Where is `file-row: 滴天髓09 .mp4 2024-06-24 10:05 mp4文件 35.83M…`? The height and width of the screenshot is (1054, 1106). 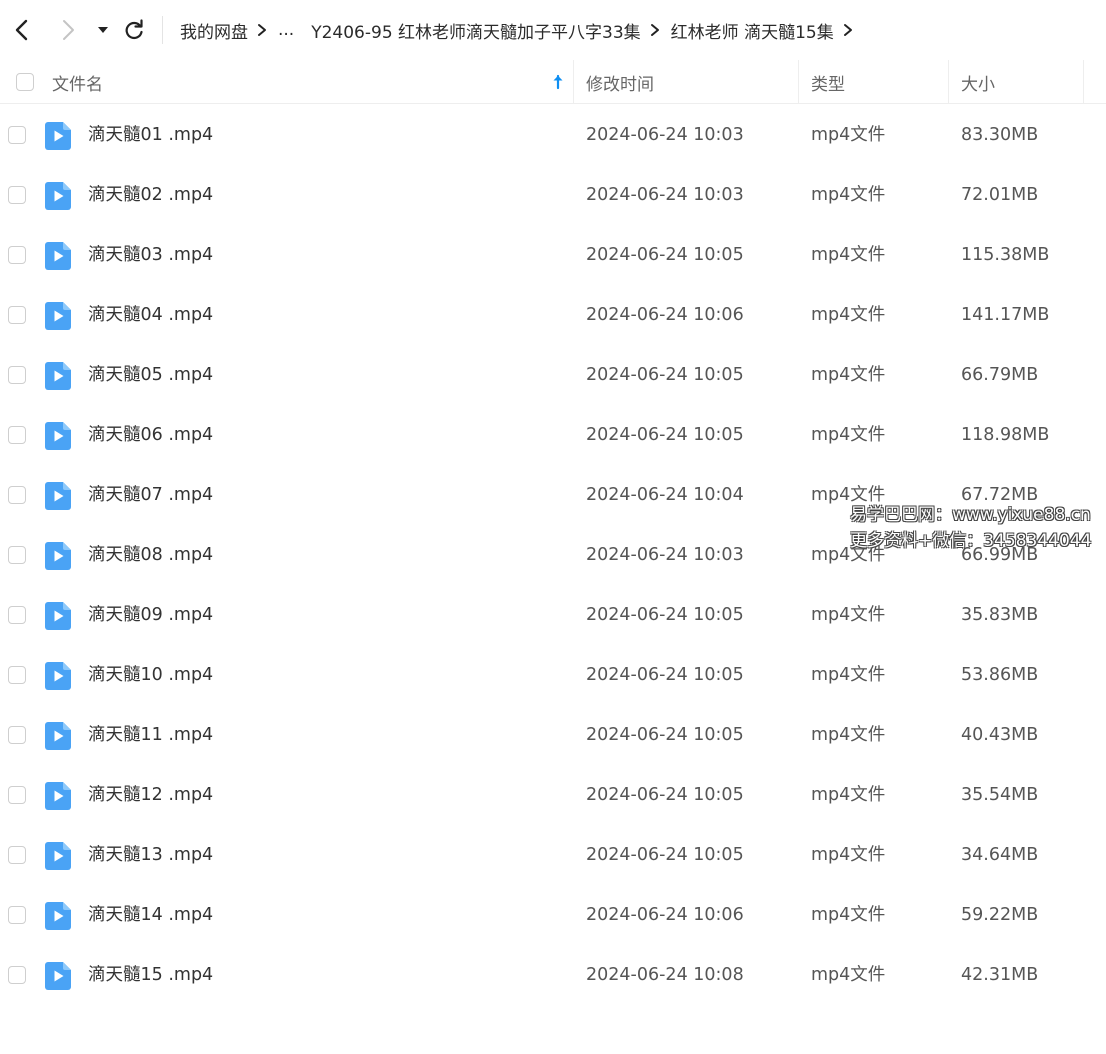 file-row: 滴天髓09 .mp4 2024-06-24 10:05 mp4文件 35.83M… is located at coordinates (553, 615).